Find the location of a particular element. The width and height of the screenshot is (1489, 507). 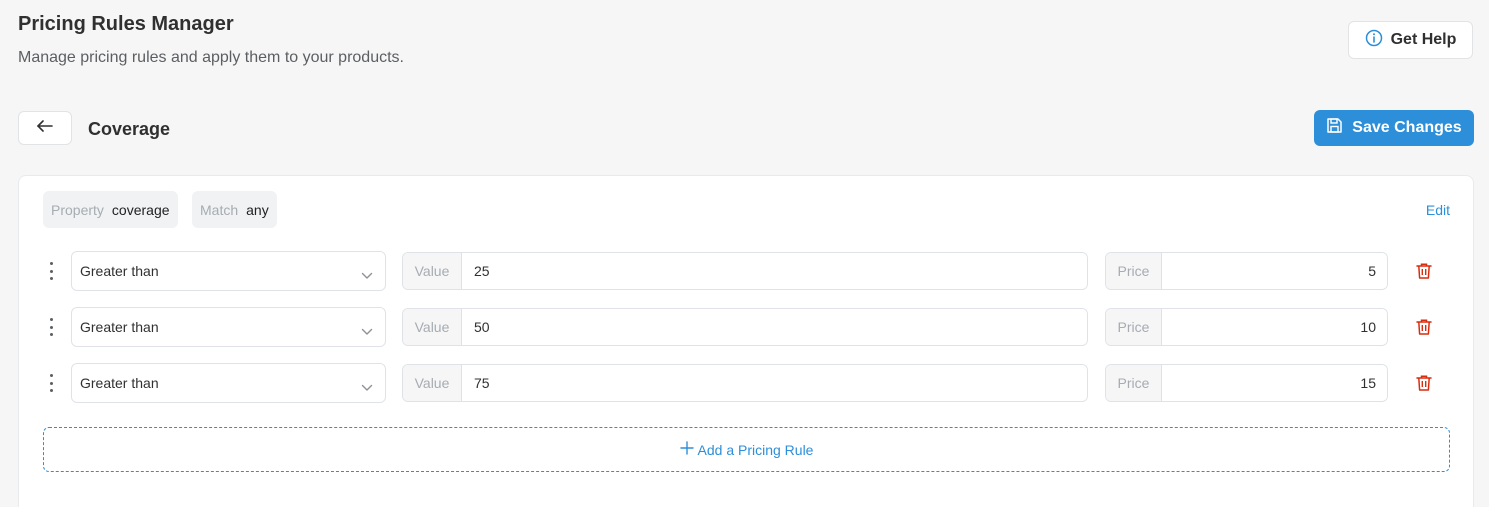

floppy-disk-icon is located at coordinates (1334, 128).